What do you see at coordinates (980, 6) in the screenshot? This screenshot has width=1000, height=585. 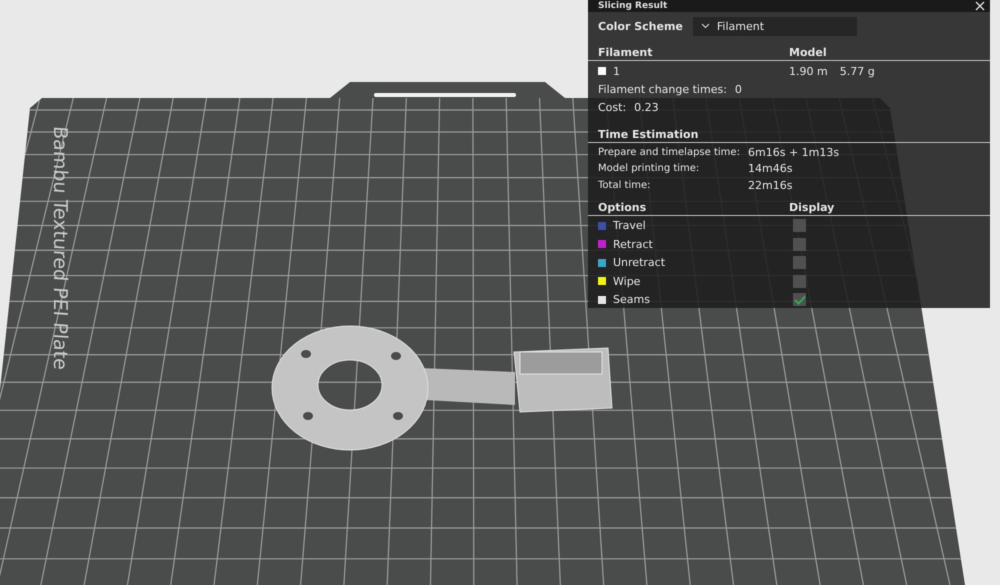 I see `close-icon` at bounding box center [980, 6].